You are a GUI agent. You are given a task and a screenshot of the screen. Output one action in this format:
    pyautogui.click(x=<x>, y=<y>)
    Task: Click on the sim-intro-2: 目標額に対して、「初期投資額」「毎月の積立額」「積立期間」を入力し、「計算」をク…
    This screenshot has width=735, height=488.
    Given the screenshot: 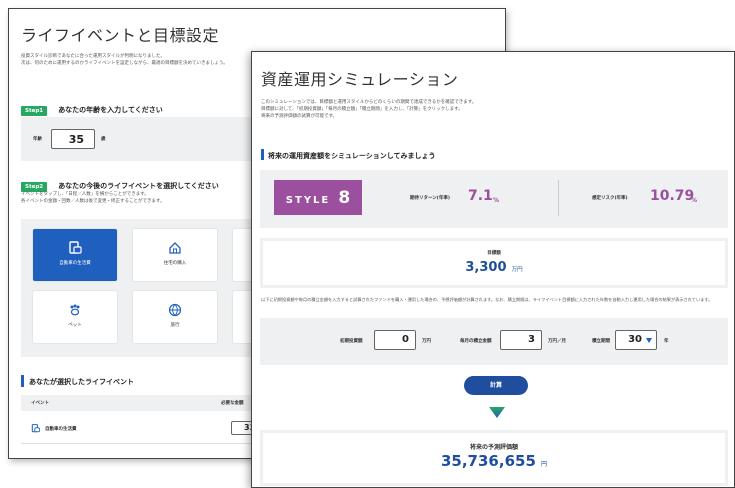 What is the action you would take?
    pyautogui.click(x=362, y=109)
    